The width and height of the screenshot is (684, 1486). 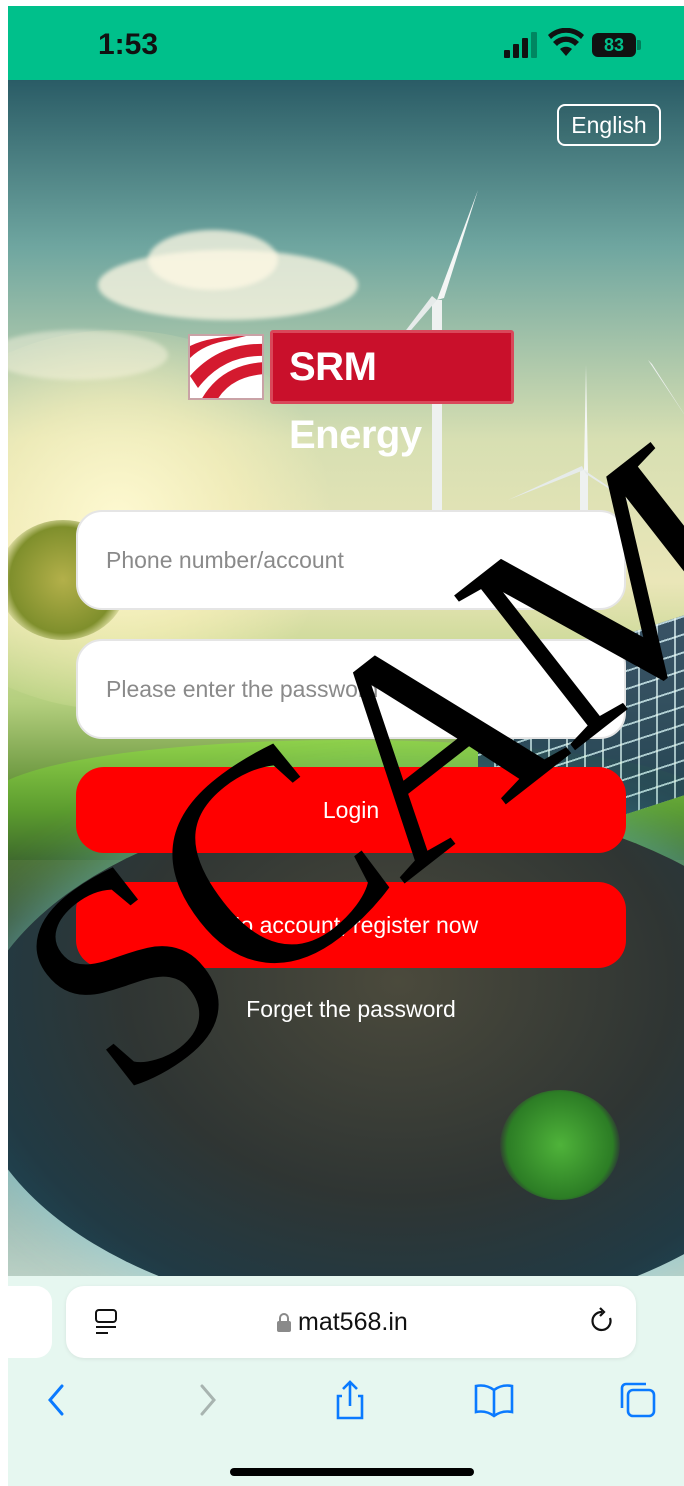 I want to click on cloud, so click(x=213, y=260).